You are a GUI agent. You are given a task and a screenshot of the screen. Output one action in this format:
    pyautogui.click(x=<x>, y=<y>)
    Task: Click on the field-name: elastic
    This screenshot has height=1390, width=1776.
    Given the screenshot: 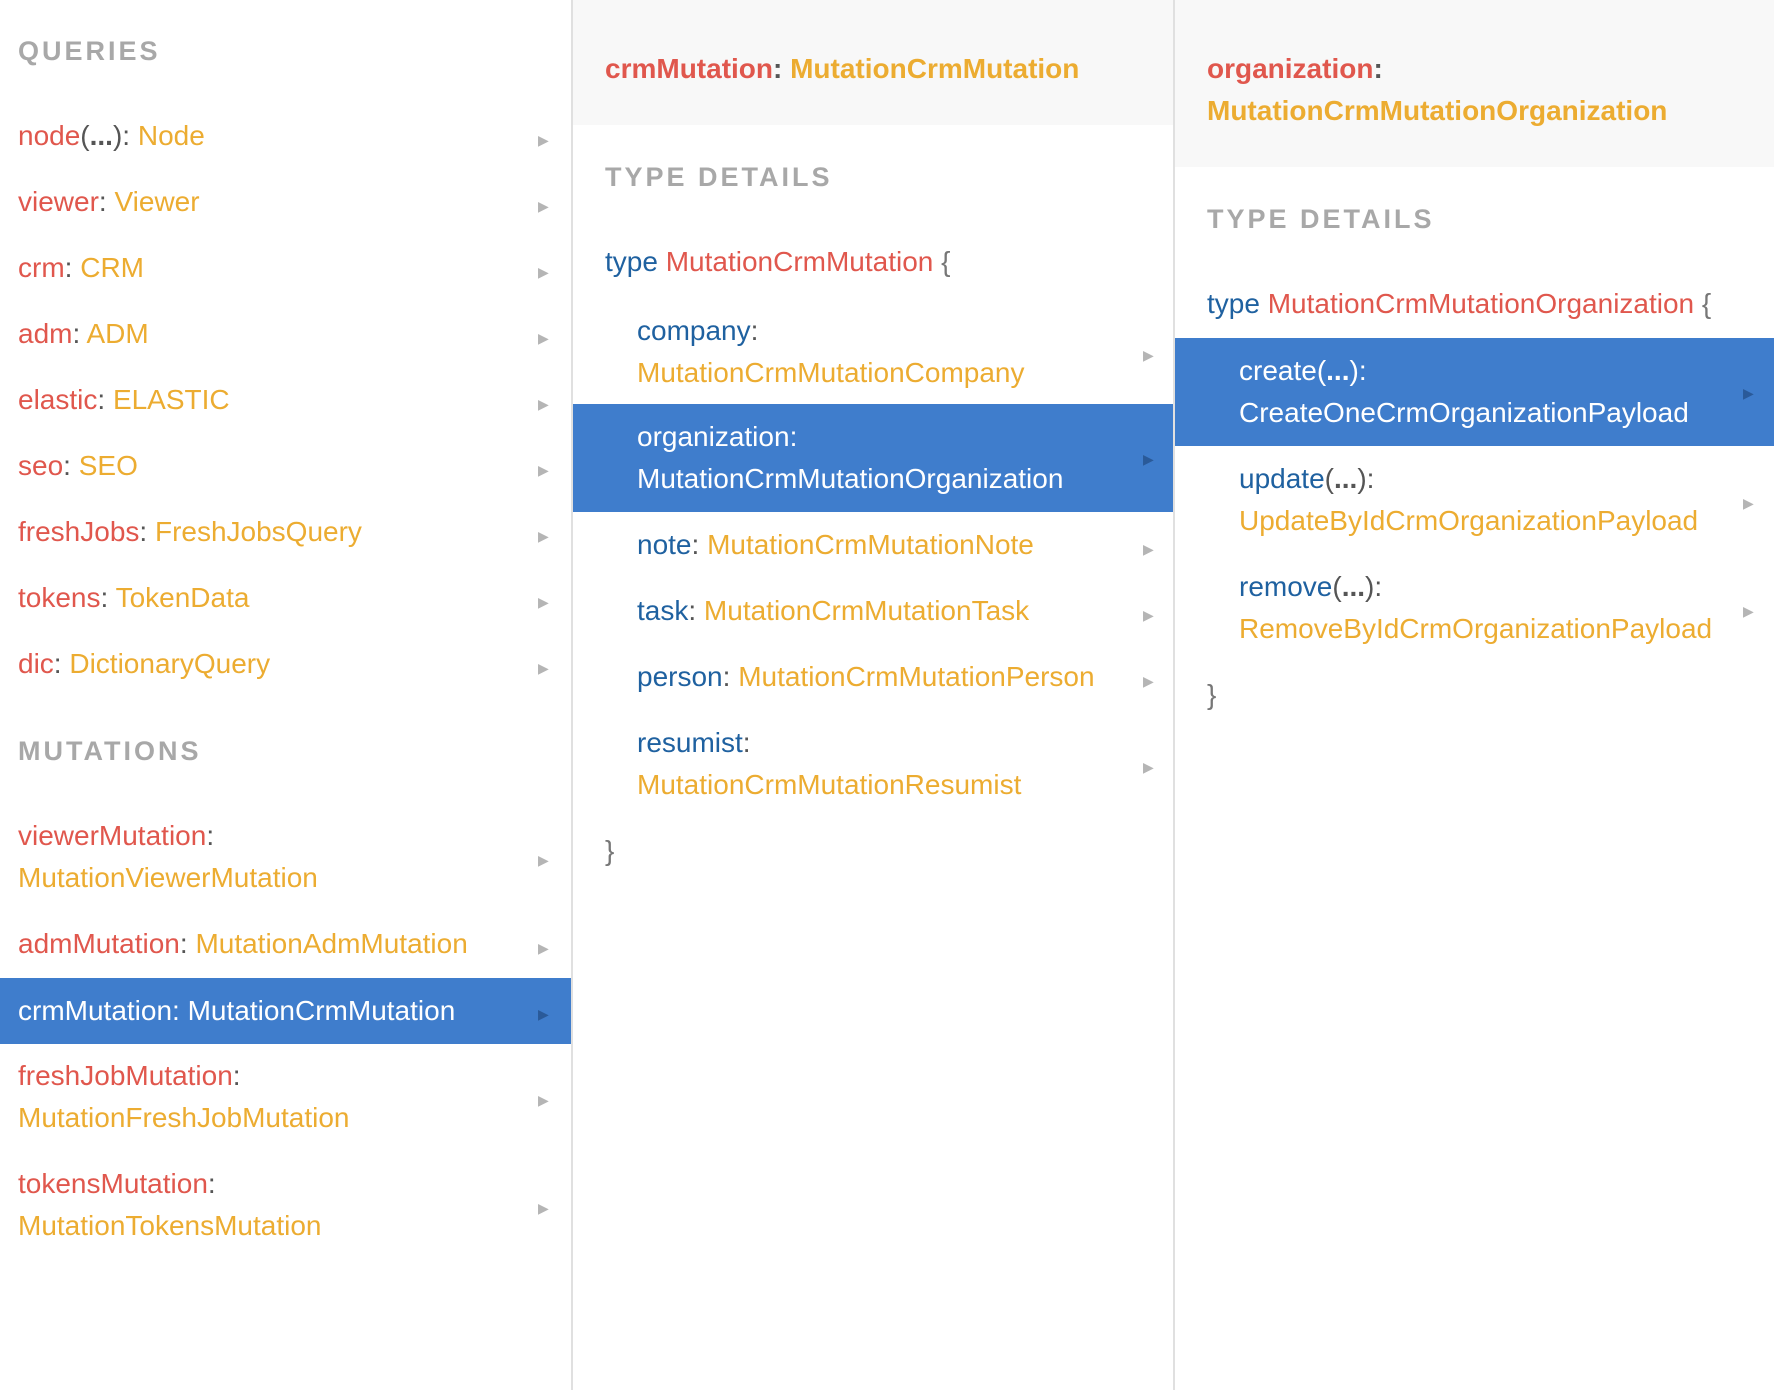 What is the action you would take?
    pyautogui.click(x=58, y=399)
    